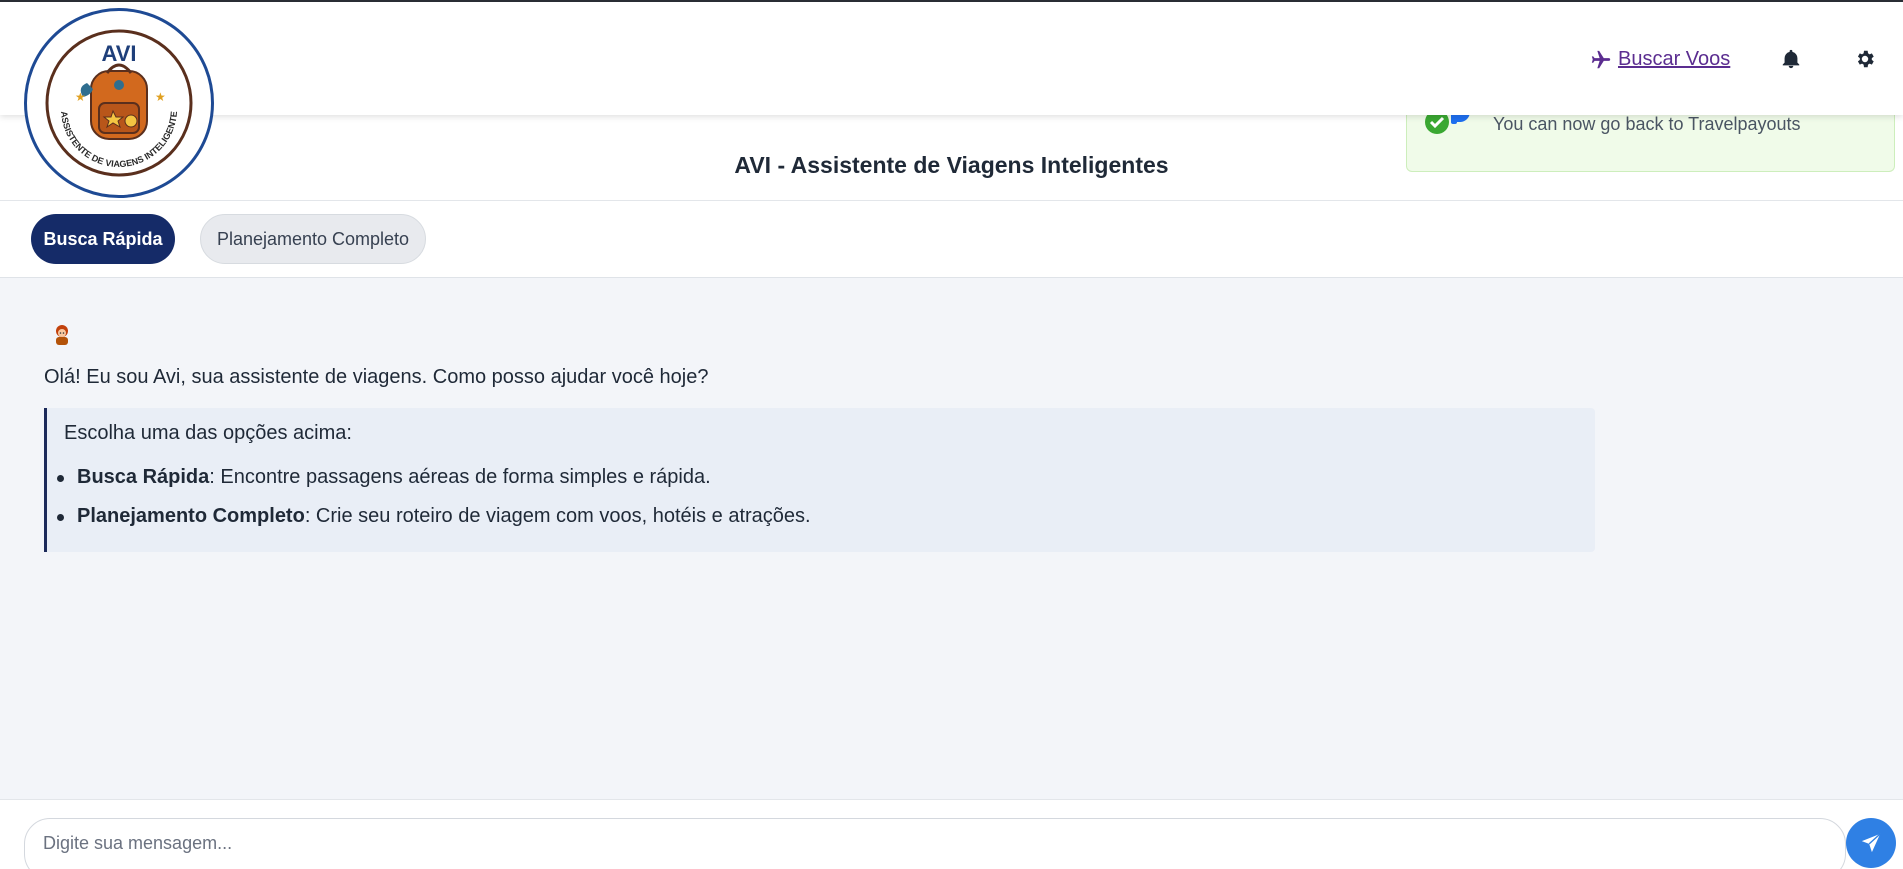  I want to click on search-flights-label: Buscar Voos, so click(1674, 59).